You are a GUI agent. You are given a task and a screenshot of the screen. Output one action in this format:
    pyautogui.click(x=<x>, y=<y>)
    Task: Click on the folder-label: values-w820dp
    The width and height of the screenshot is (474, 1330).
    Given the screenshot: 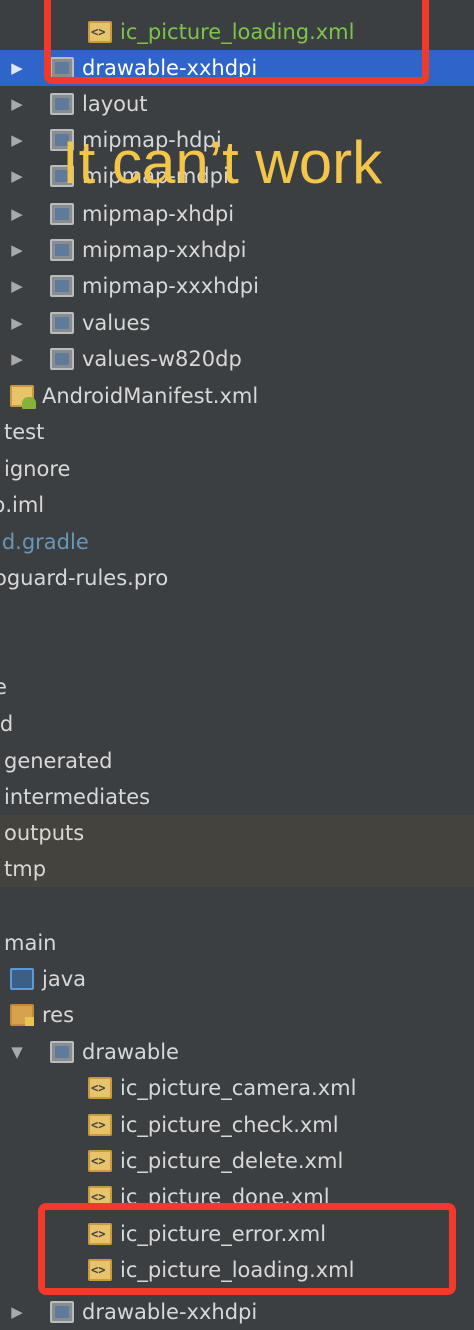 What is the action you would take?
    pyautogui.click(x=162, y=359)
    